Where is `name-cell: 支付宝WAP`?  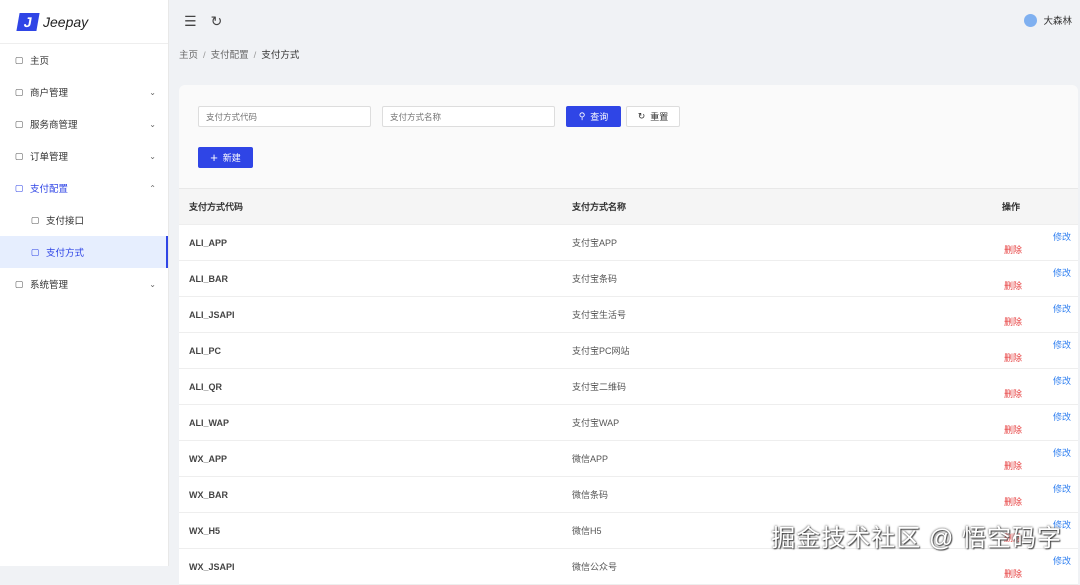
name-cell: 支付宝WAP is located at coordinates (762, 422).